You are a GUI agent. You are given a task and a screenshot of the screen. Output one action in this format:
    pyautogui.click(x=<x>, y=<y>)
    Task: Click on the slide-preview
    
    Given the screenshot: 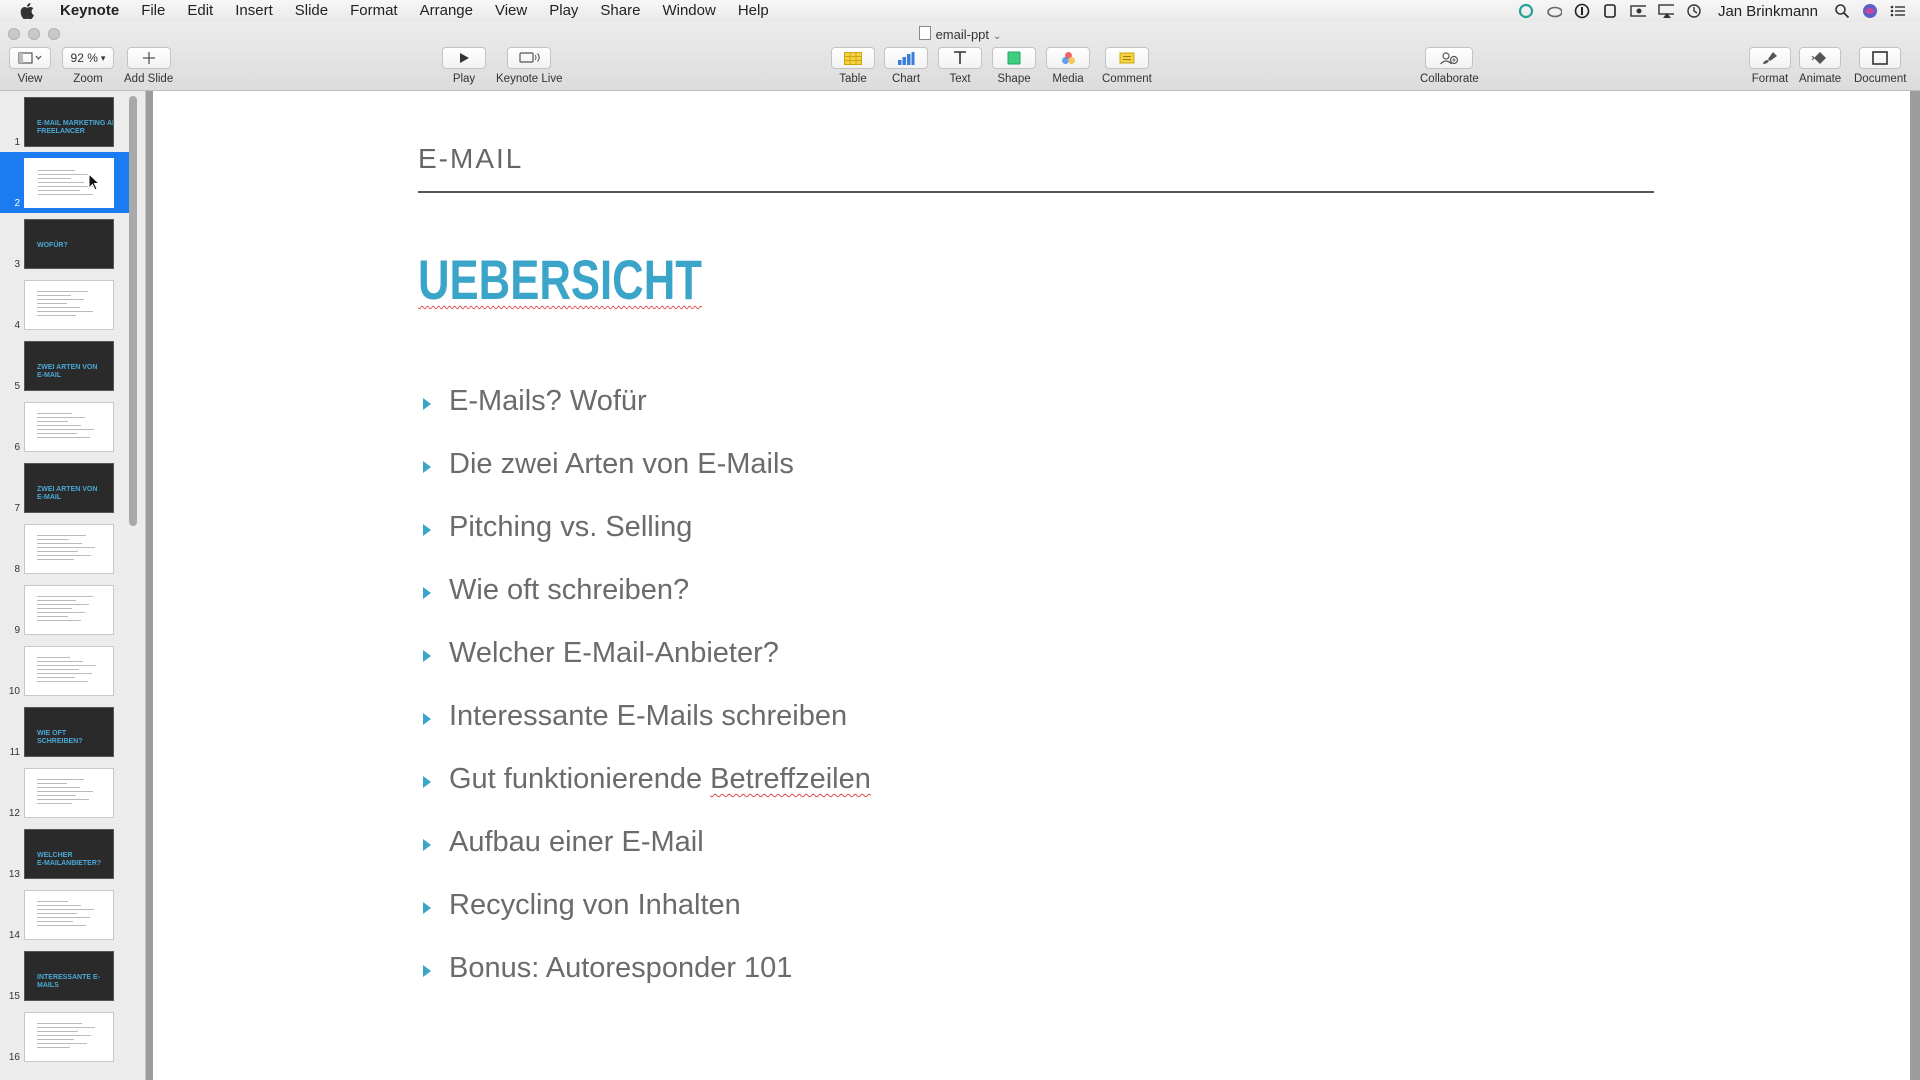 What is the action you would take?
    pyautogui.click(x=69, y=671)
    